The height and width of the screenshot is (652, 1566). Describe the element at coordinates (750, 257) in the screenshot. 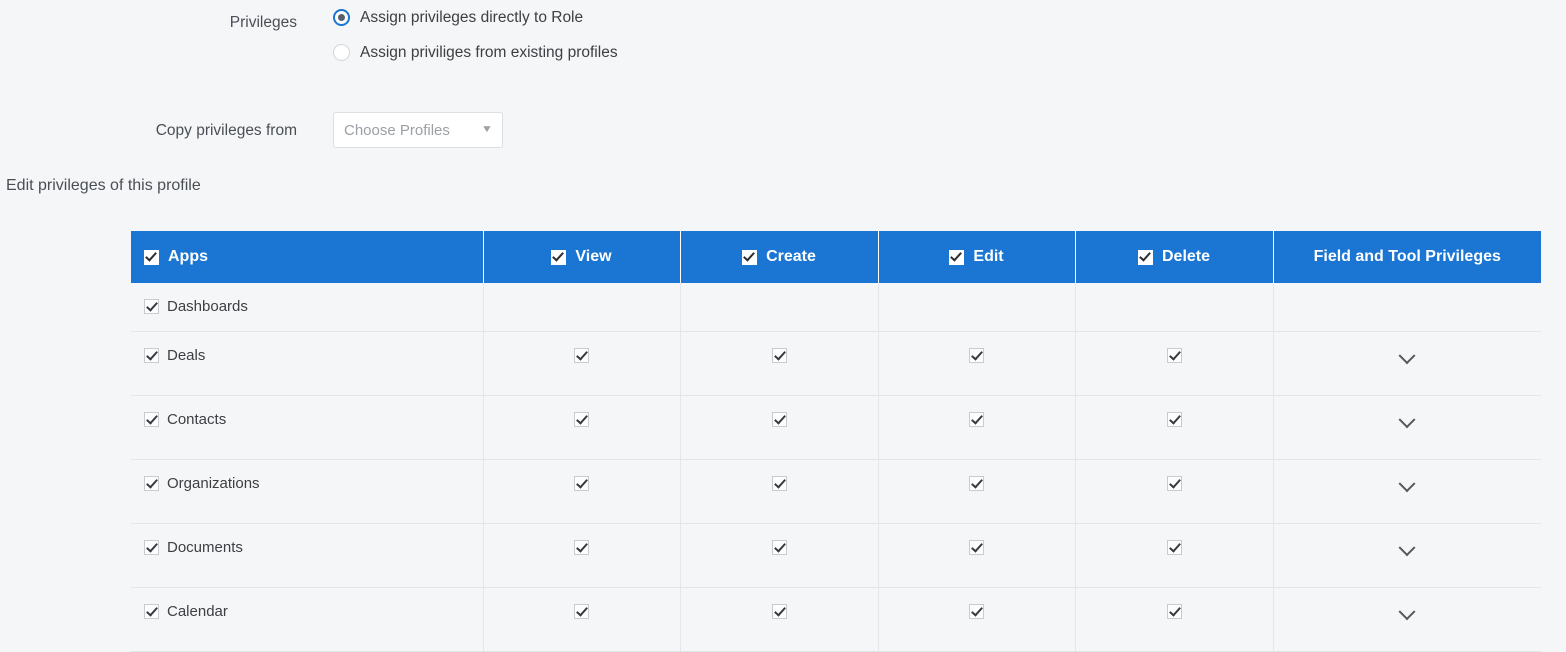

I see `select-all-create-checkbox` at that location.